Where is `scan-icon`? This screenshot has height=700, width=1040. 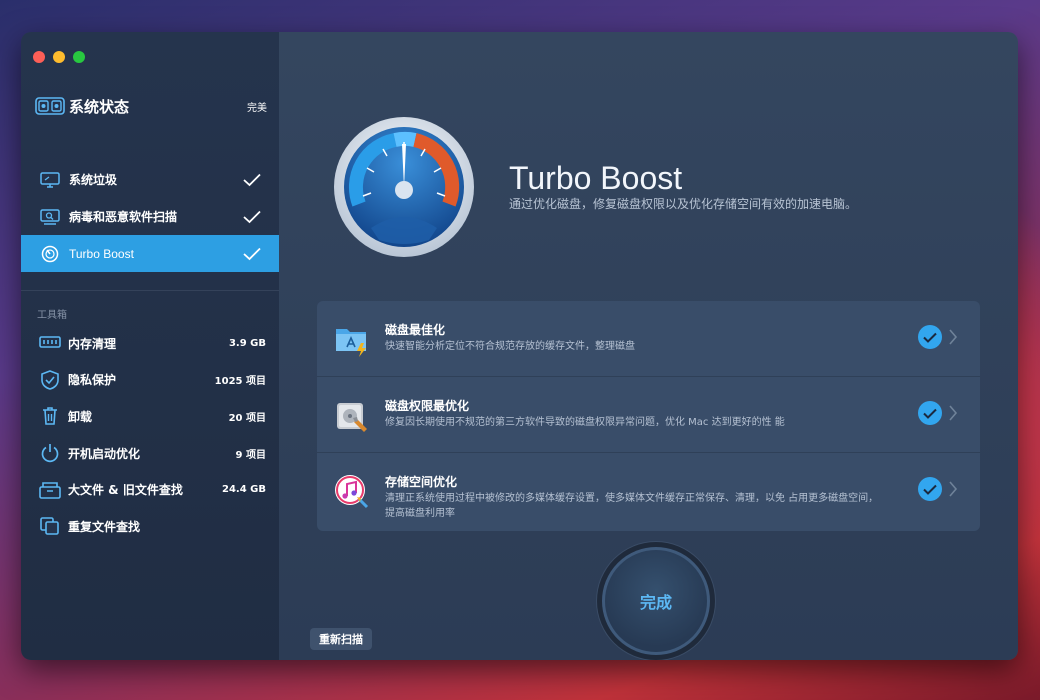
scan-icon is located at coordinates (50, 217).